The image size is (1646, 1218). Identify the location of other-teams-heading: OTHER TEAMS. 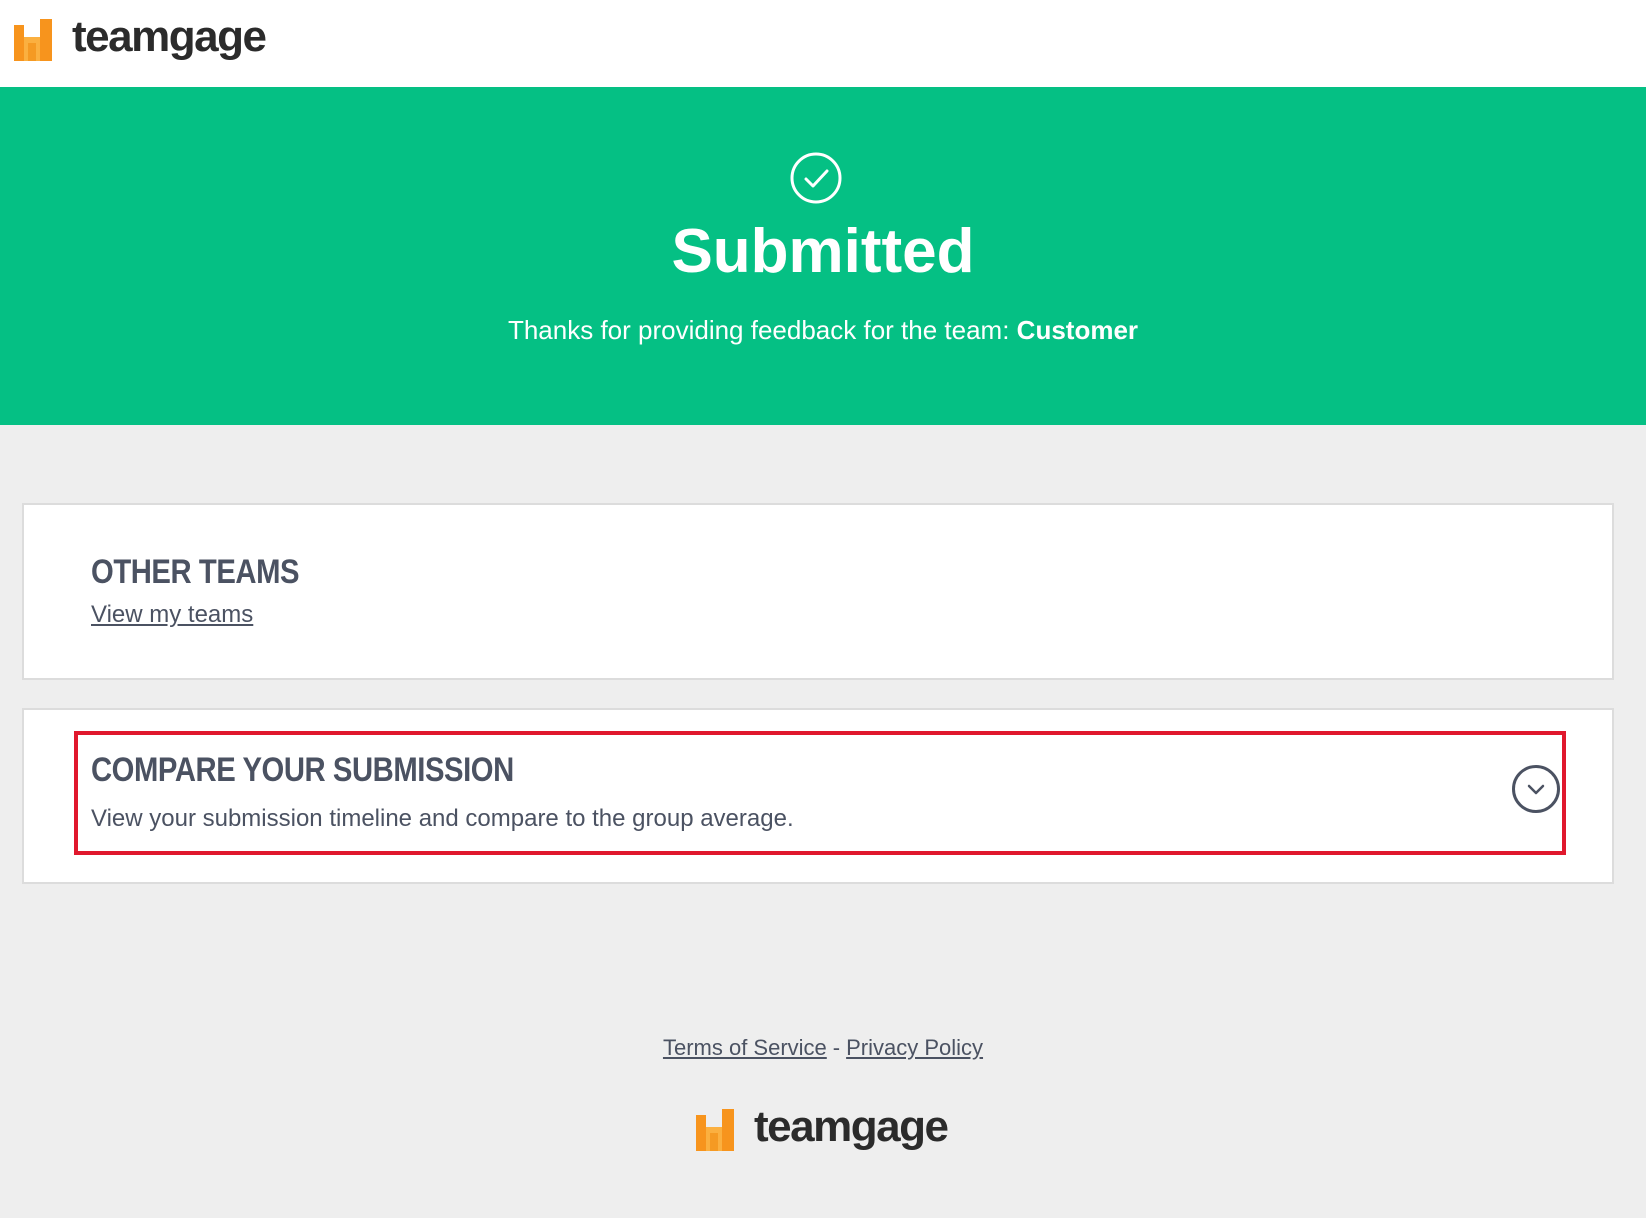
(195, 572).